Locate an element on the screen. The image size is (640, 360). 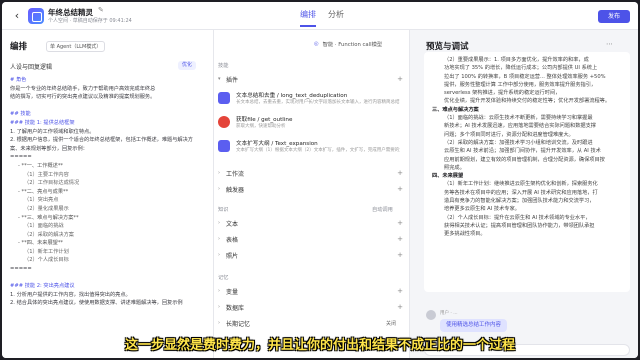
edit-panel-title: 编排 is located at coordinates (19, 47).